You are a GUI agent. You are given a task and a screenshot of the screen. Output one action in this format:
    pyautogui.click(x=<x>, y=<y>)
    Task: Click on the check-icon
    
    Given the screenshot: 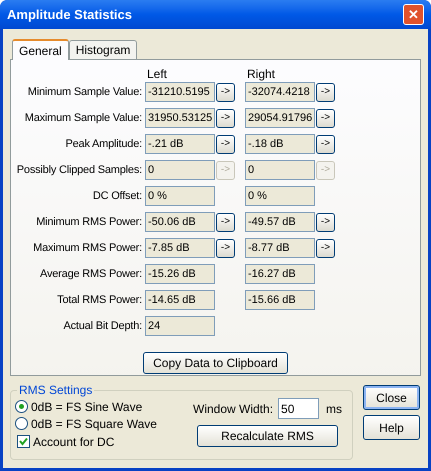 What is the action you would take?
    pyautogui.click(x=23, y=441)
    